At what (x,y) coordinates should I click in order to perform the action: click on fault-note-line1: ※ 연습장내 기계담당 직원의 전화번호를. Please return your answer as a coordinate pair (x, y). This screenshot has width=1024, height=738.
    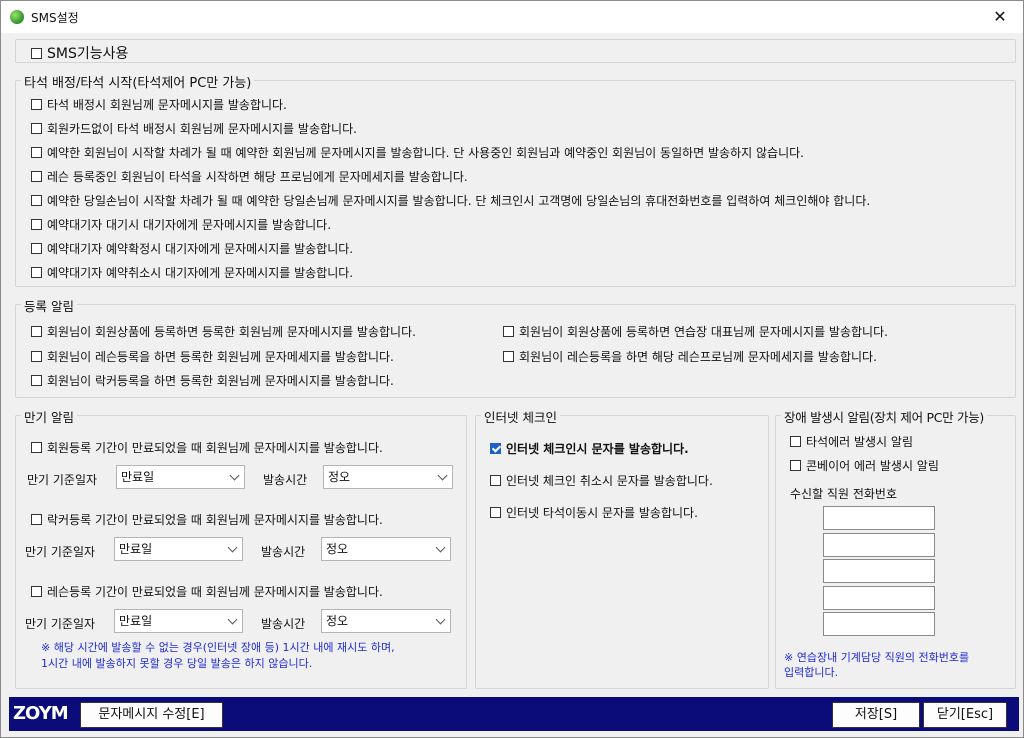
    Looking at the image, I should click on (877, 657).